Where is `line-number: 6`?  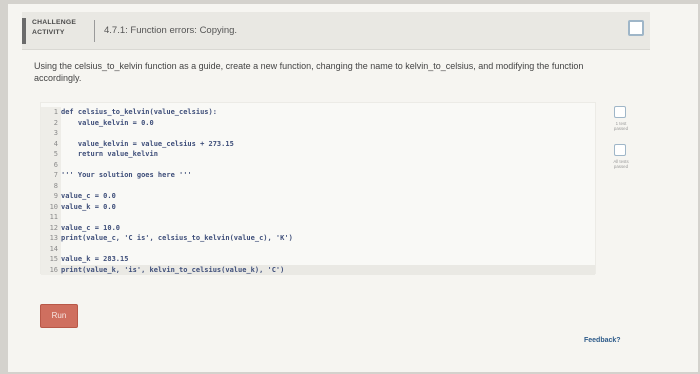 line-number: 6 is located at coordinates (51, 164).